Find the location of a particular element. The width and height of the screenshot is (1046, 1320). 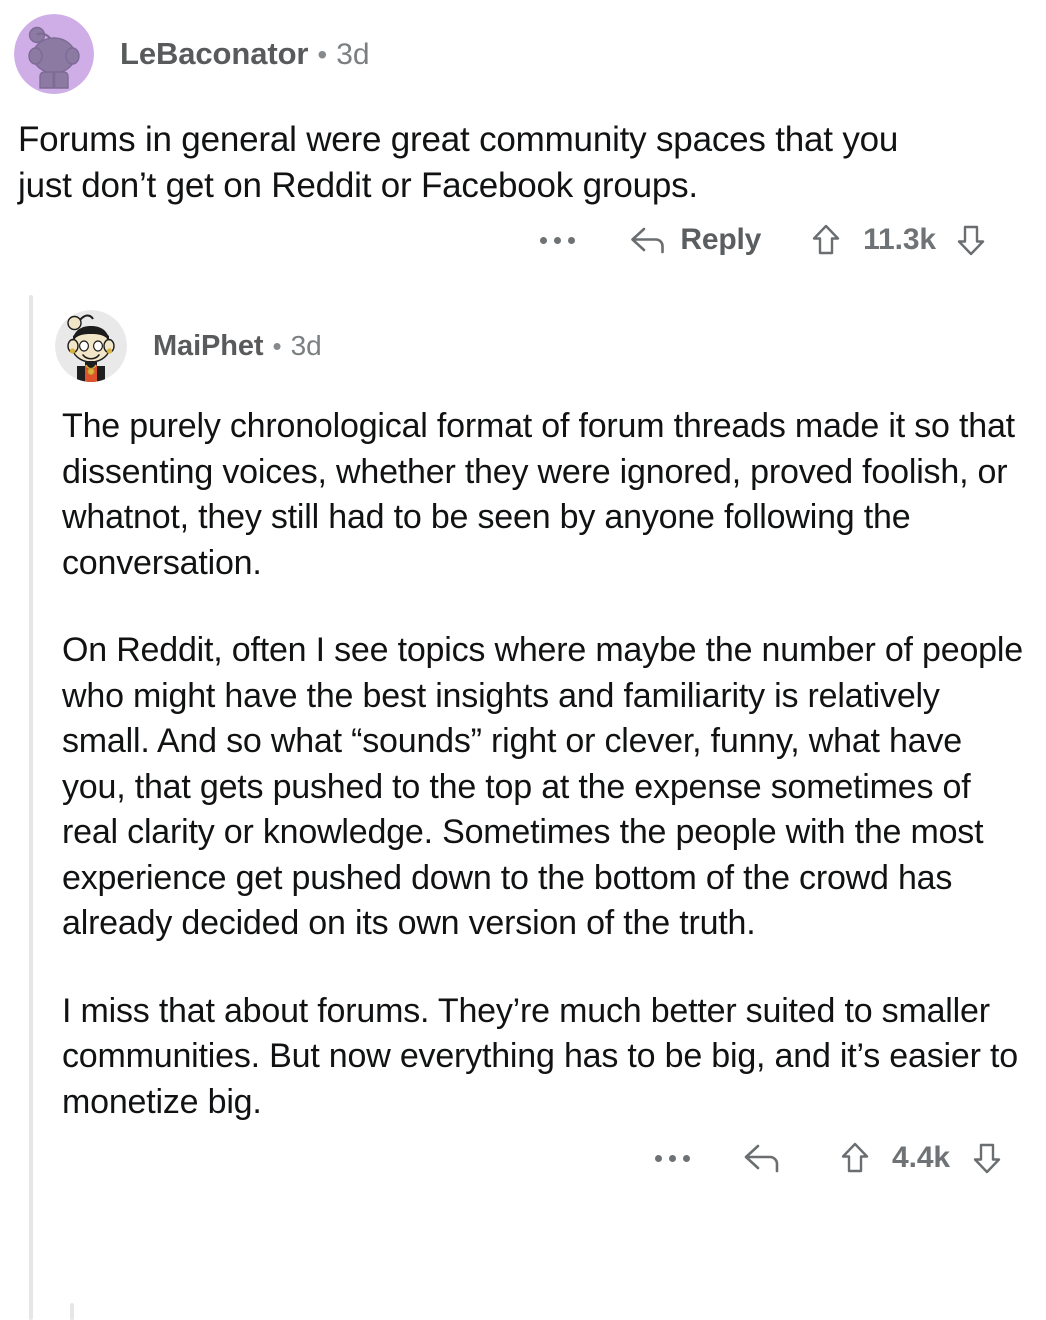

reply-button: Reply is located at coordinates (695, 240).